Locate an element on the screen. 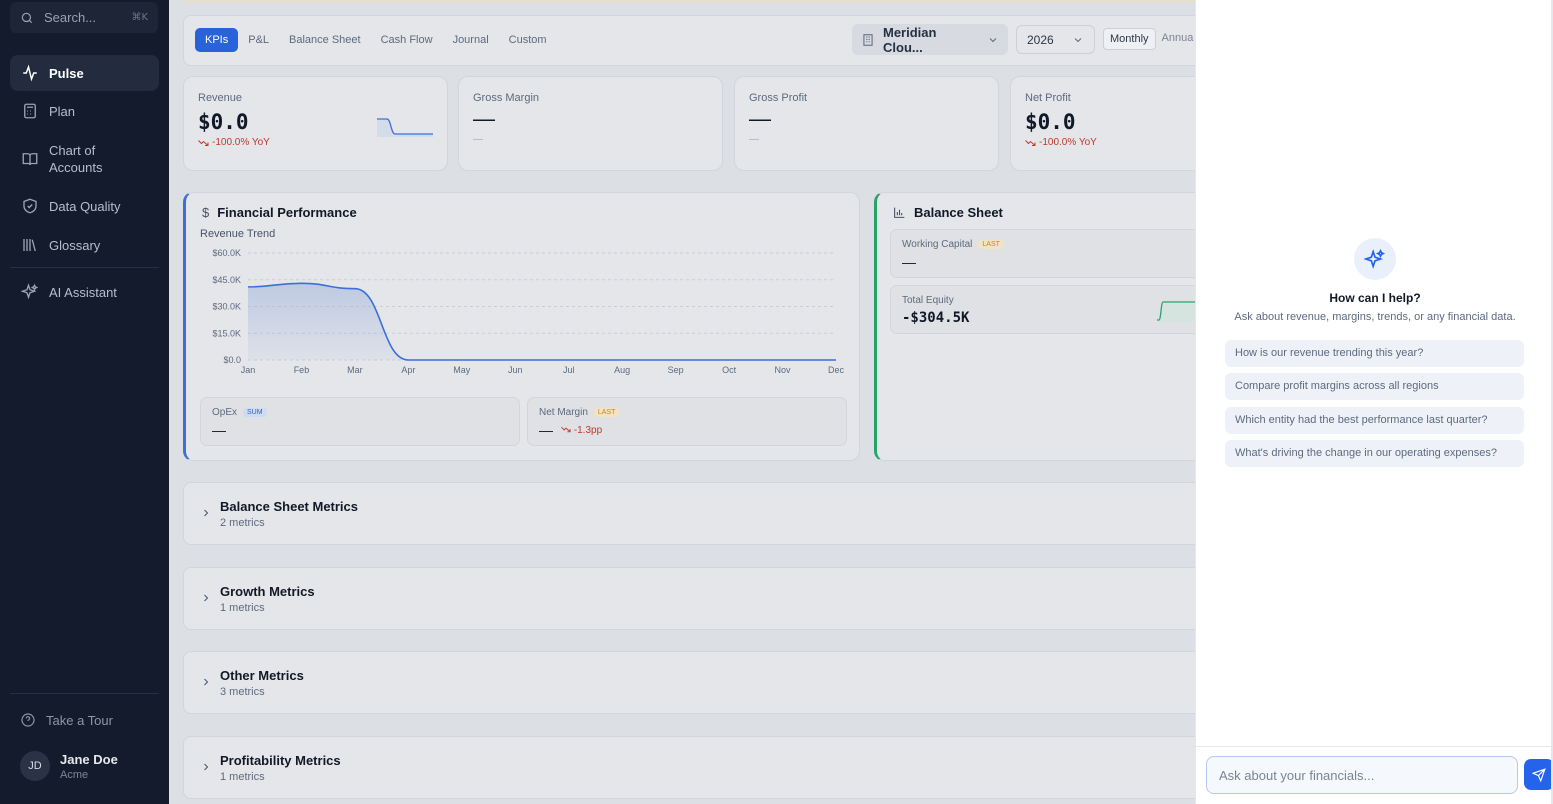  tab-cash-flow: Cash Flow is located at coordinates (407, 40).